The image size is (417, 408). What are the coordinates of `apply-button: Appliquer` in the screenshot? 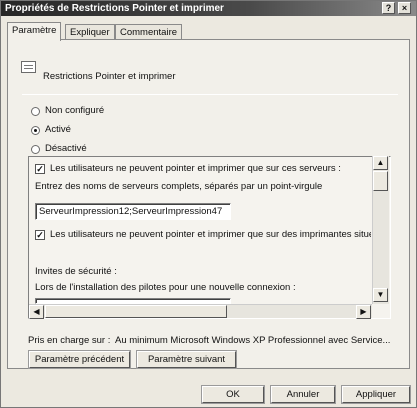 It's located at (376, 394).